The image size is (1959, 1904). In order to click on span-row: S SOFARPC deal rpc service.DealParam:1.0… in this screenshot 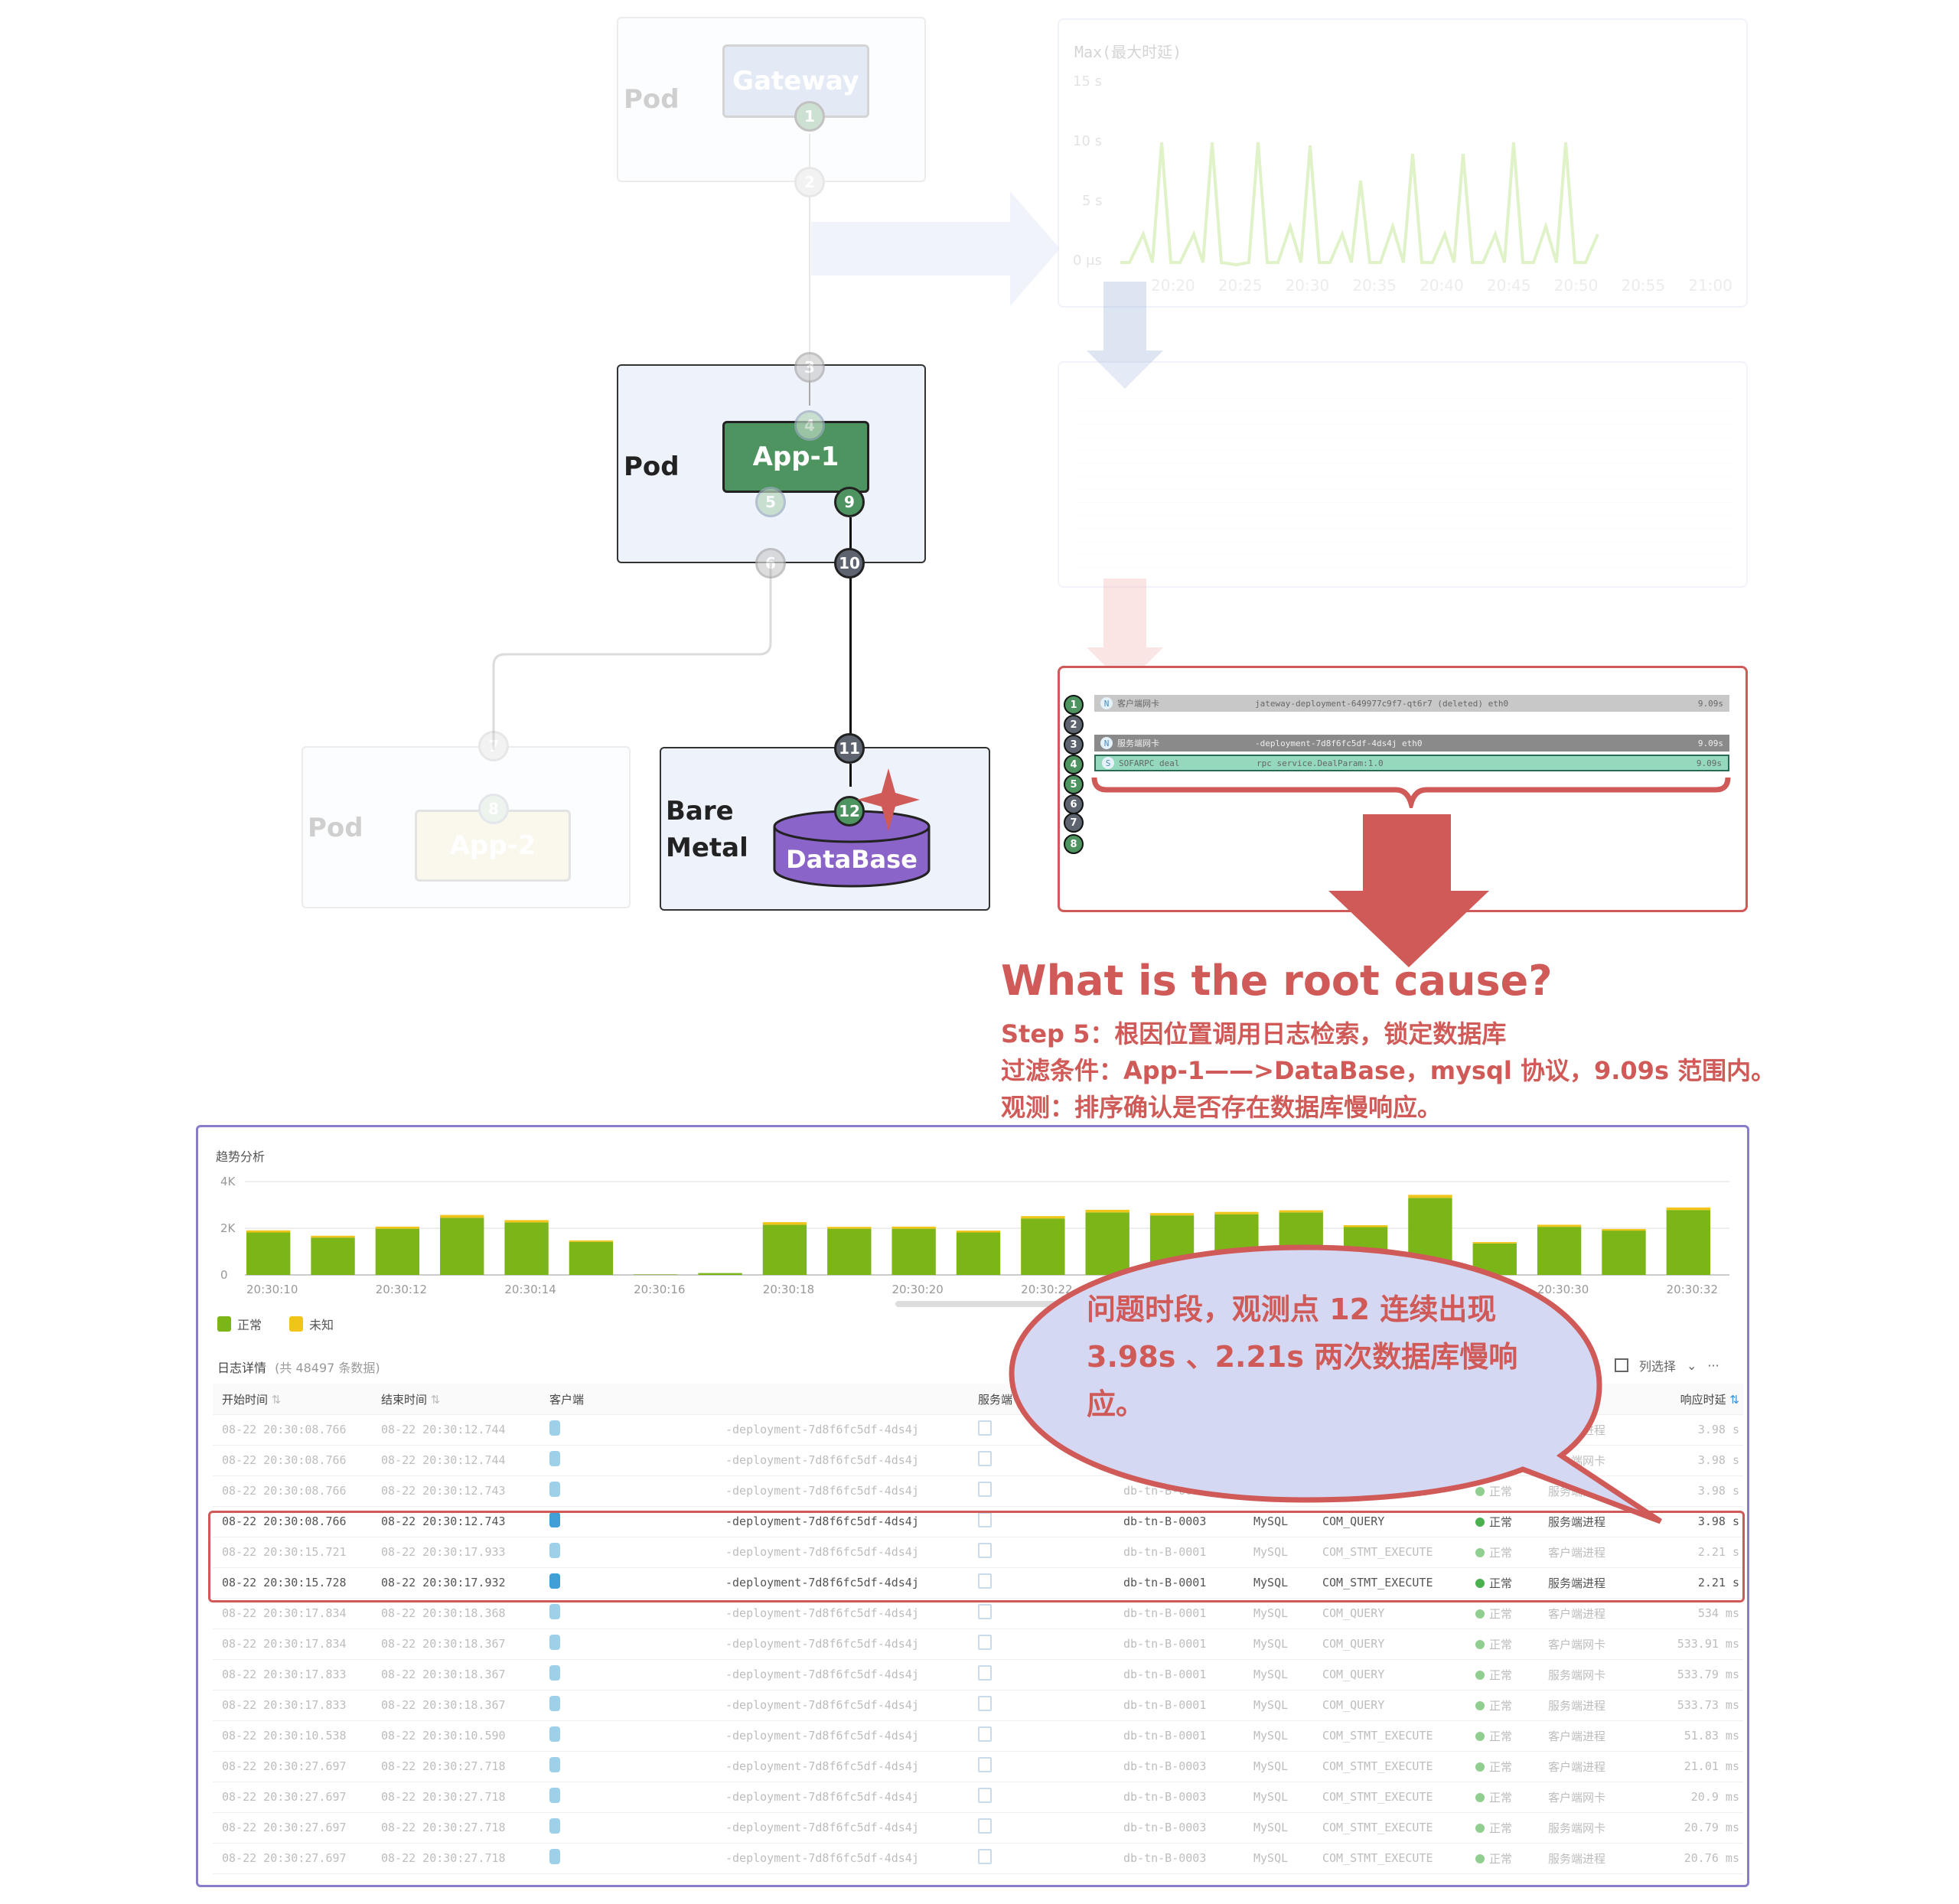, I will do `click(1411, 763)`.